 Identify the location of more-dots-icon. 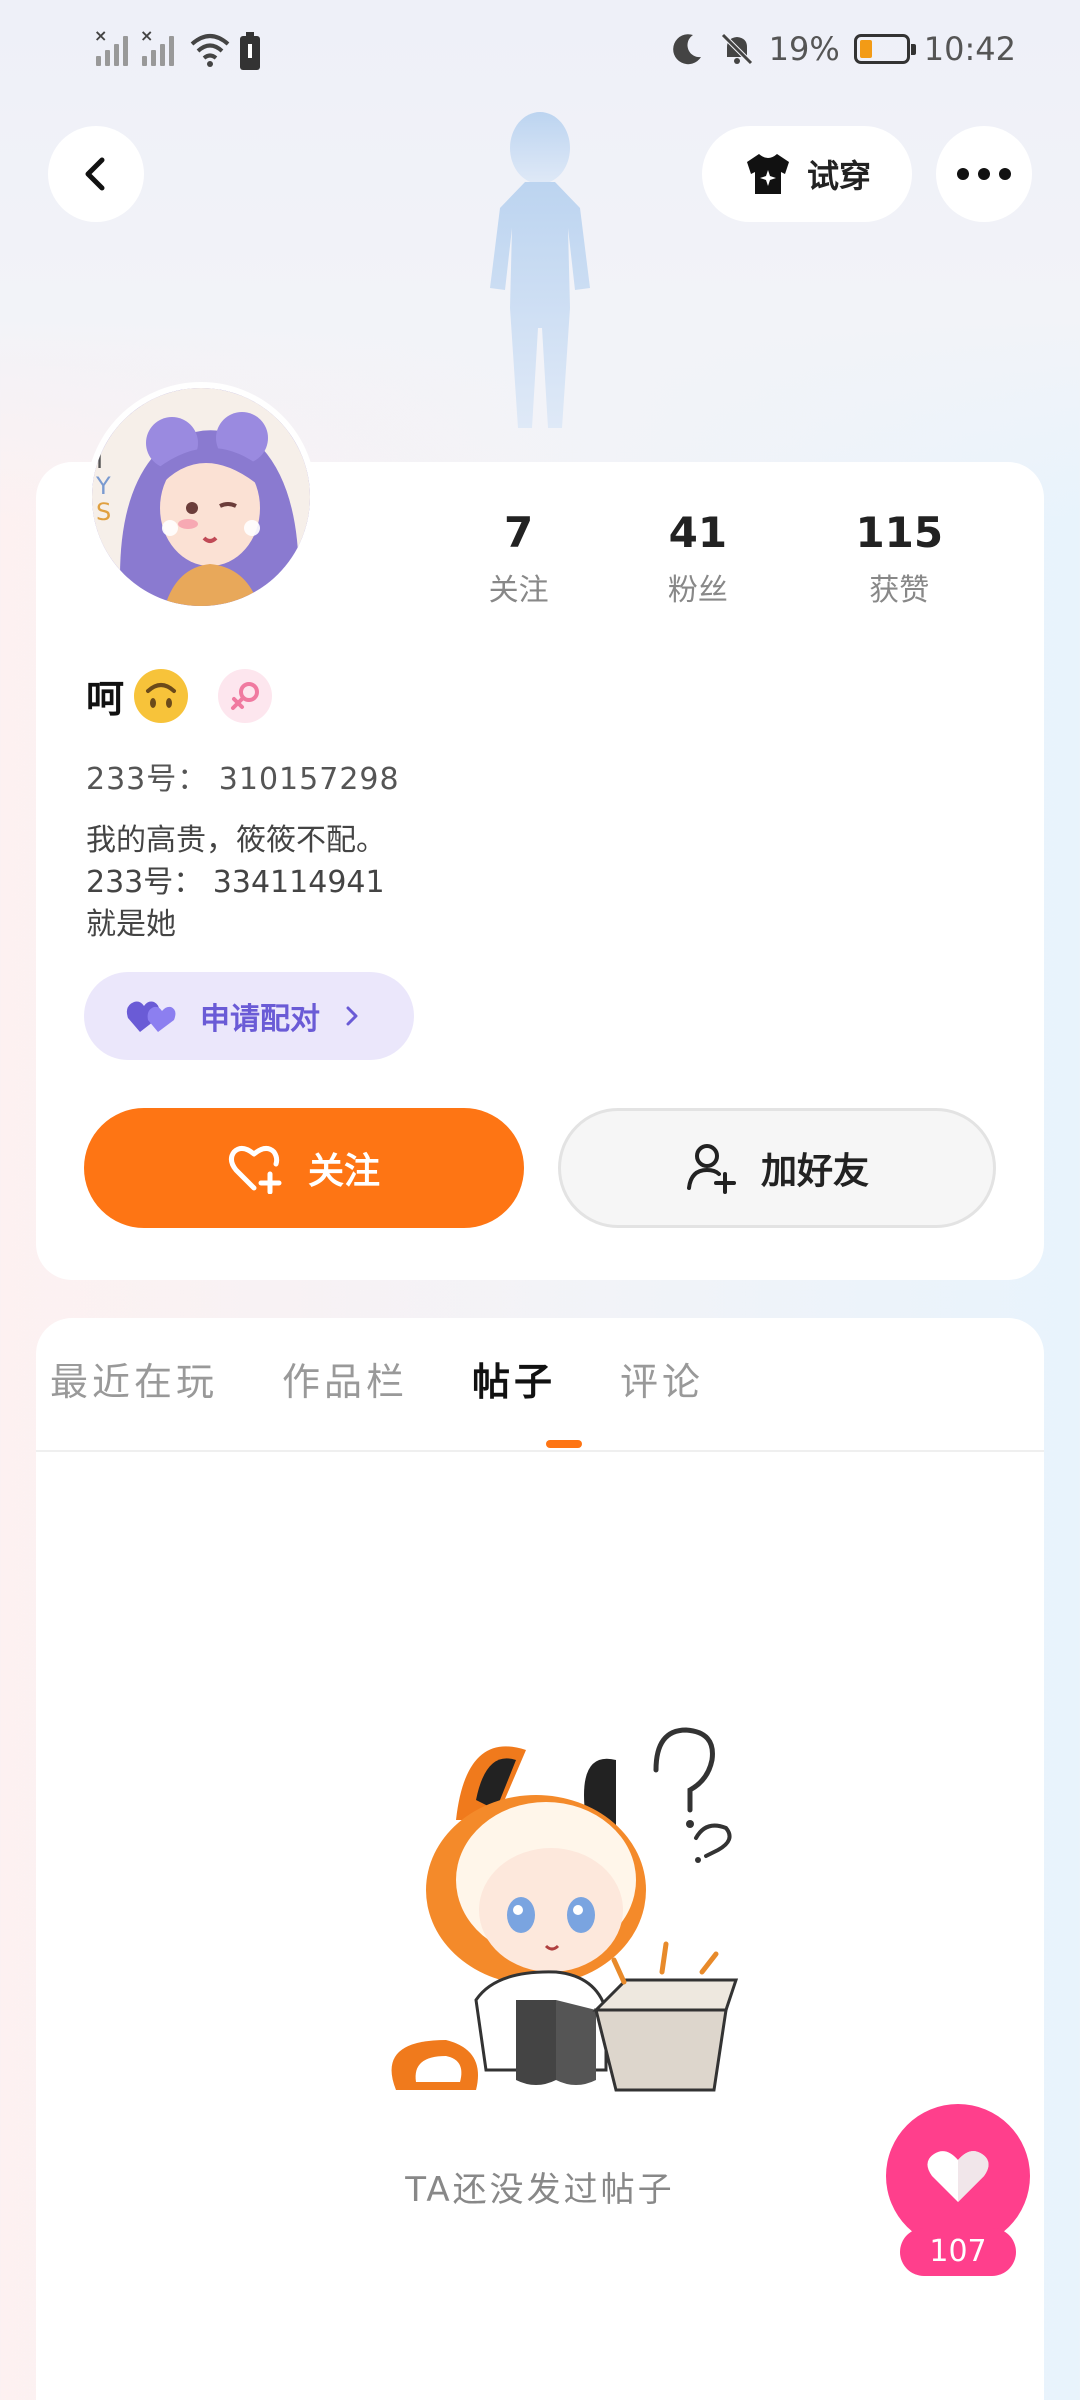
(984, 174).